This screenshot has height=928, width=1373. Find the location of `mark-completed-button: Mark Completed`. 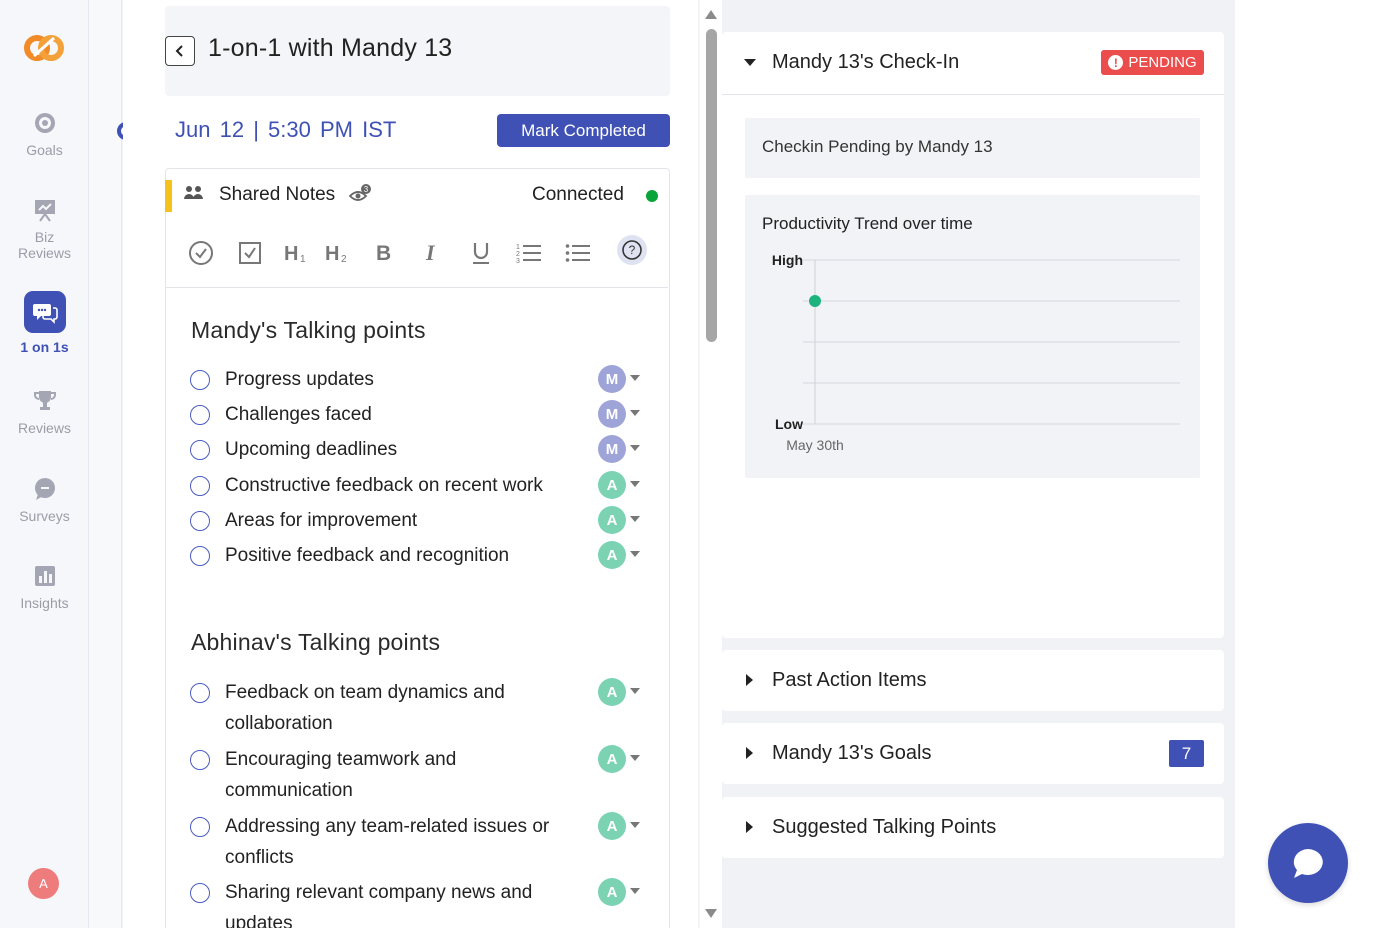

mark-completed-button: Mark Completed is located at coordinates (583, 130).